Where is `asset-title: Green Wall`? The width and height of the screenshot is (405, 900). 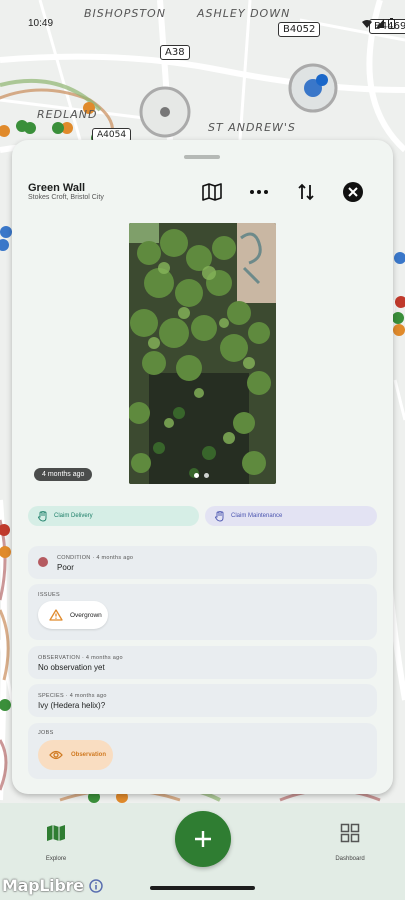
asset-title: Green Wall is located at coordinates (57, 188).